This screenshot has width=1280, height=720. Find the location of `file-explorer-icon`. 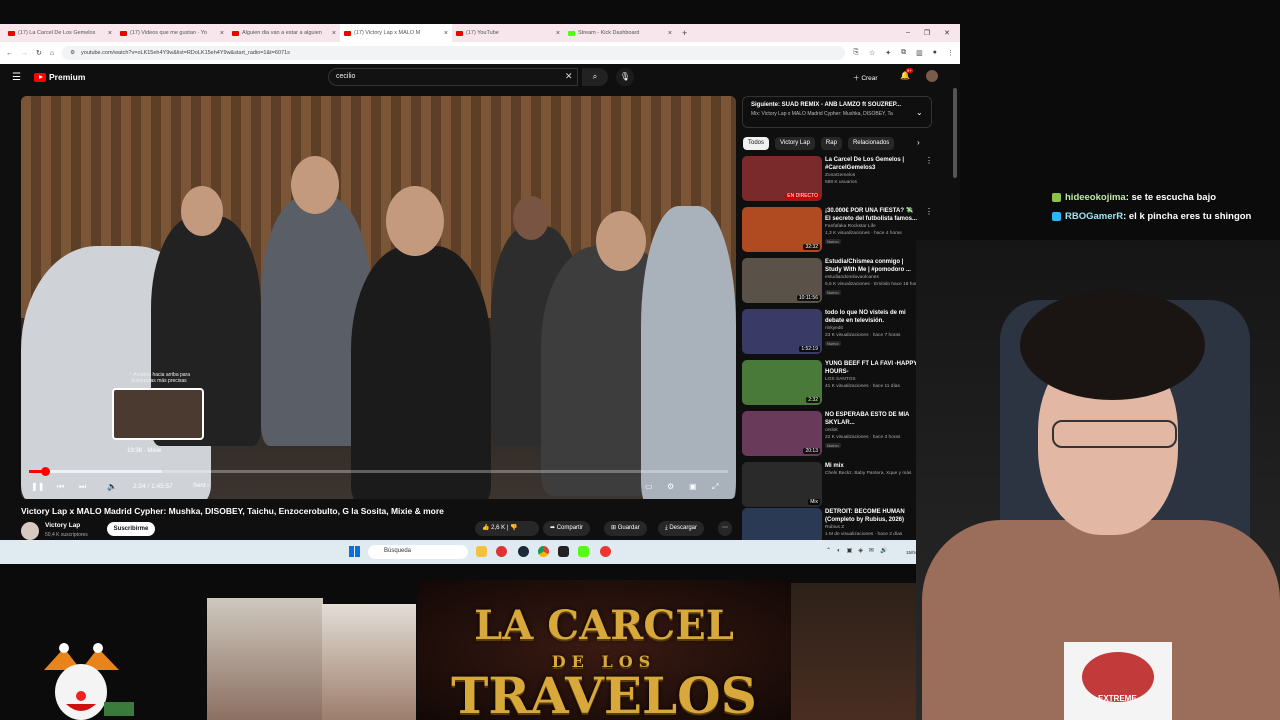

file-explorer-icon is located at coordinates (481, 551).